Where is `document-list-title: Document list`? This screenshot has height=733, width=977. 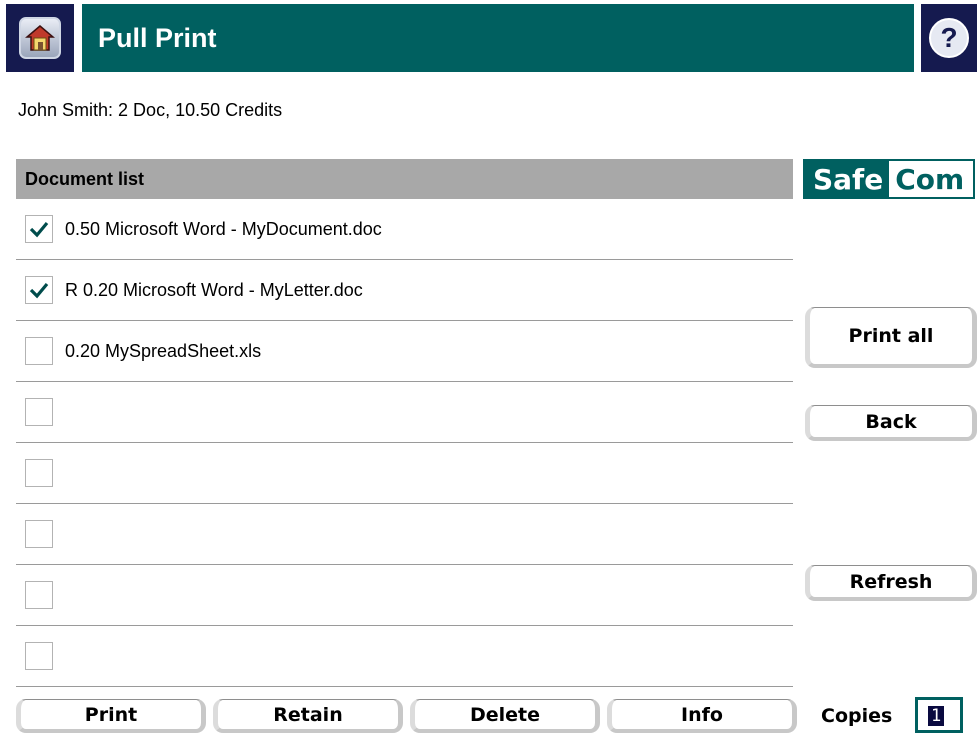
document-list-title: Document list is located at coordinates (85, 178).